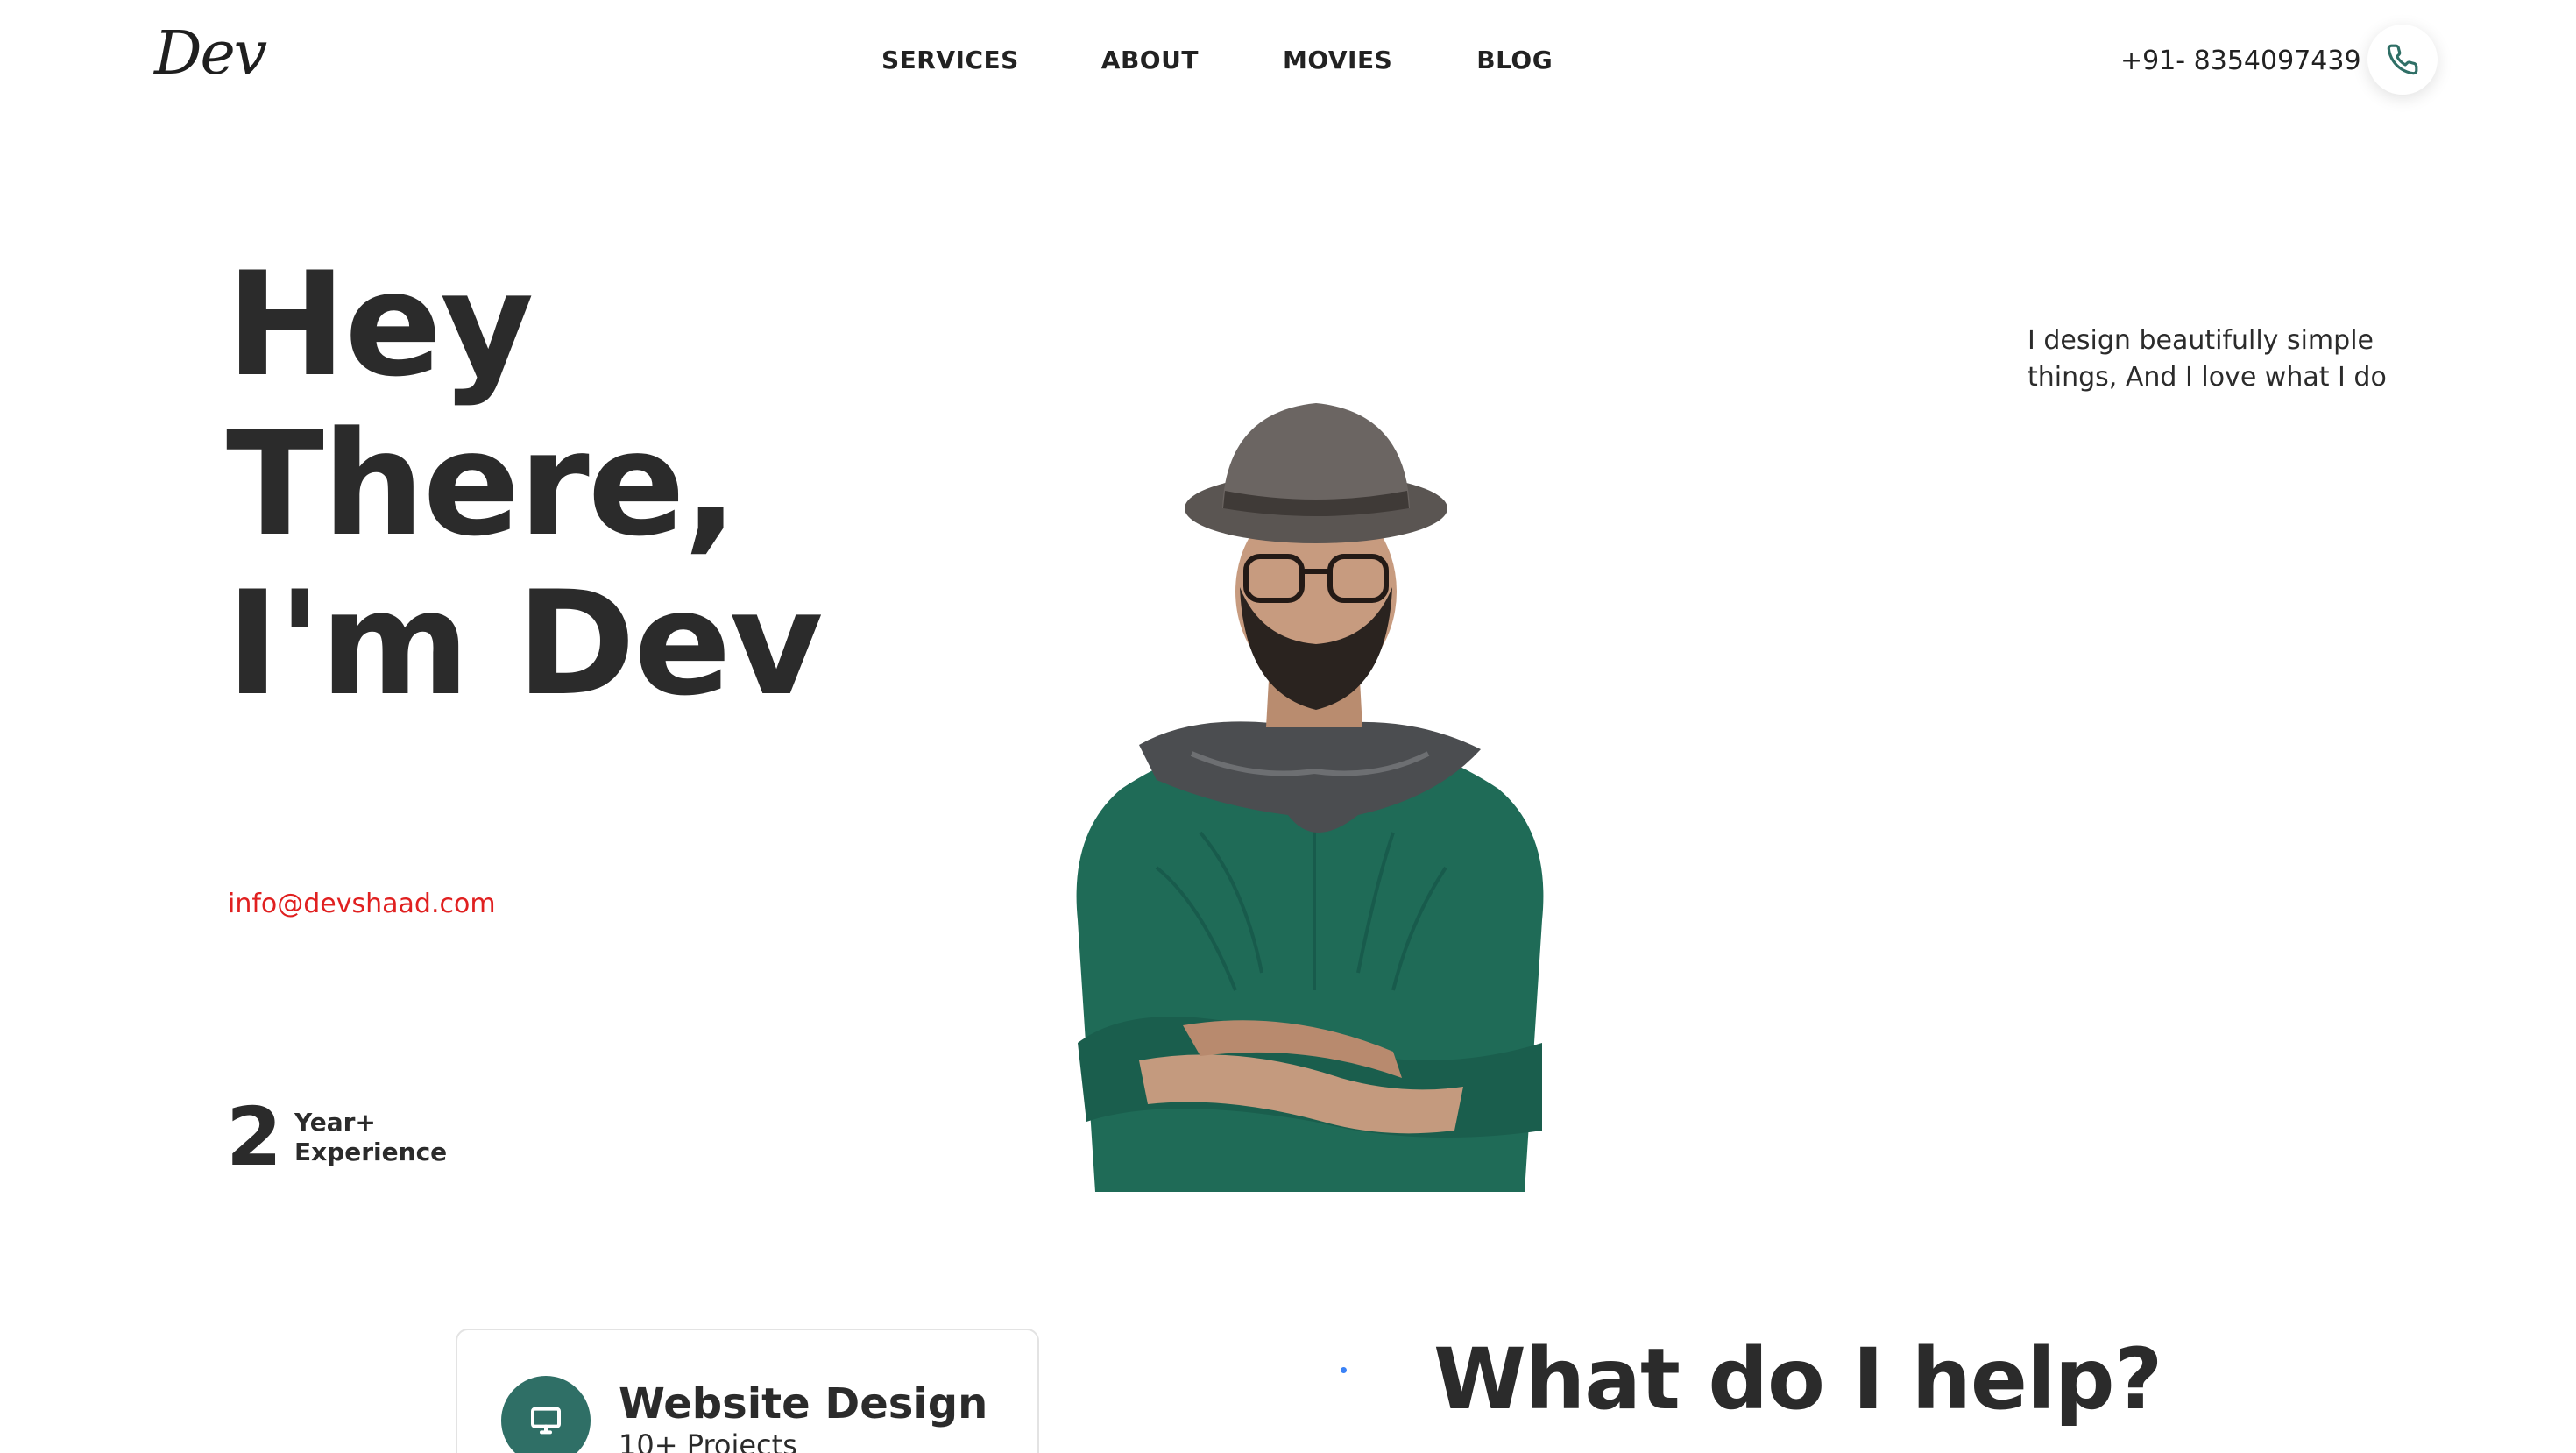 This screenshot has height=1453, width=2576. I want to click on logo: Dev, so click(210, 54).